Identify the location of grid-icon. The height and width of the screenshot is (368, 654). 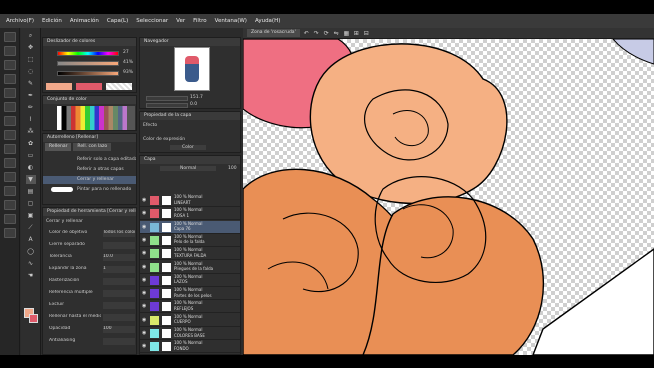
(9, 219).